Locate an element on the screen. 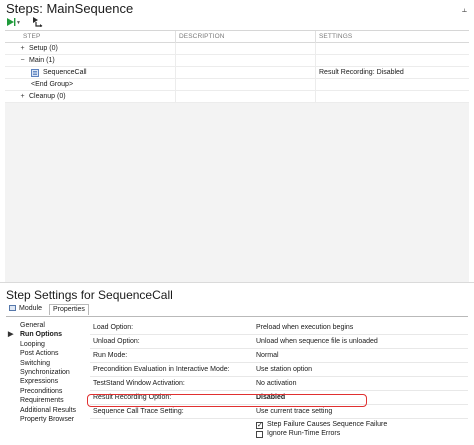 The image size is (474, 445). prop-name: TestStand Window Activation: is located at coordinates (139, 383).